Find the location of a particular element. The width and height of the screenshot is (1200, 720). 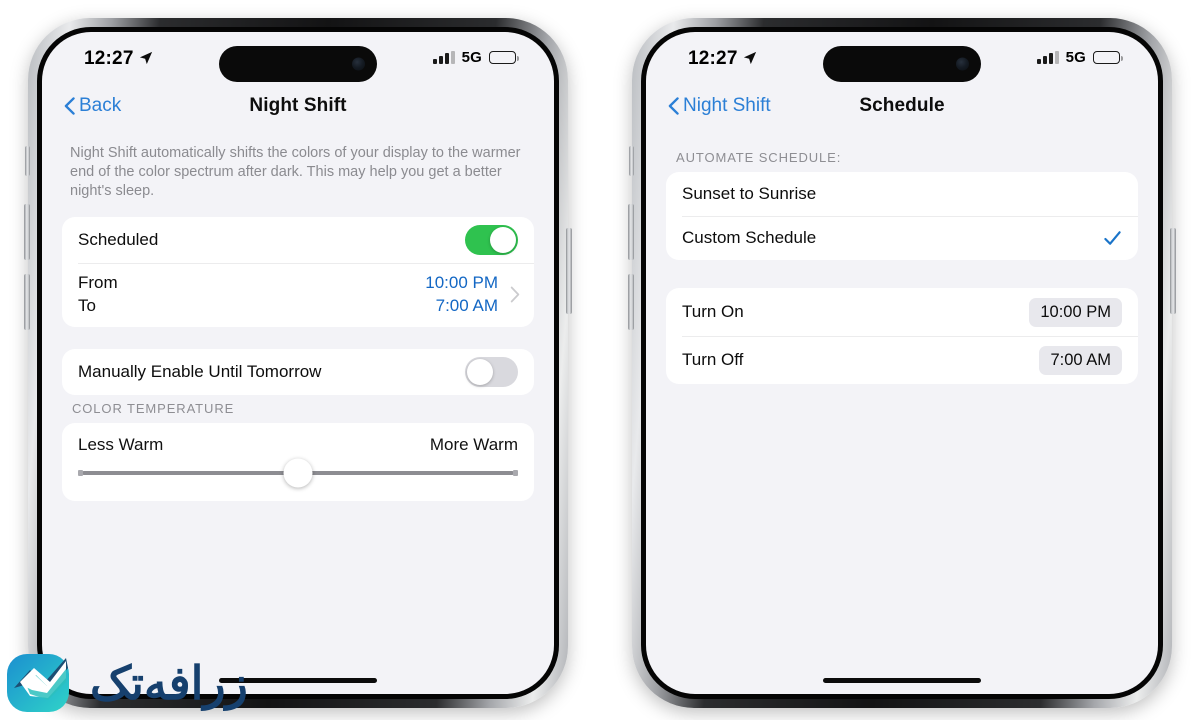

status-bar-indicators-right: 5G is located at coordinates (1080, 57).